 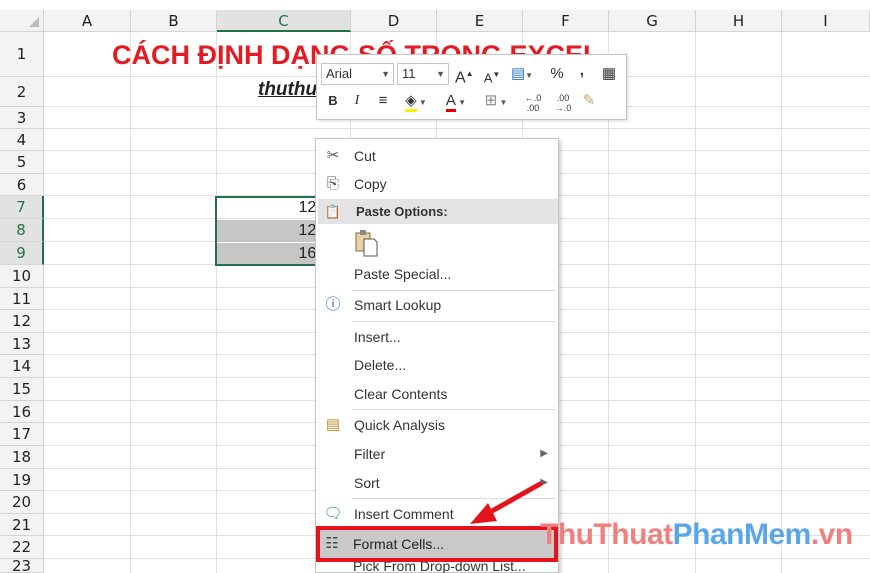 I want to click on percent-style-button: %, so click(x=557, y=74).